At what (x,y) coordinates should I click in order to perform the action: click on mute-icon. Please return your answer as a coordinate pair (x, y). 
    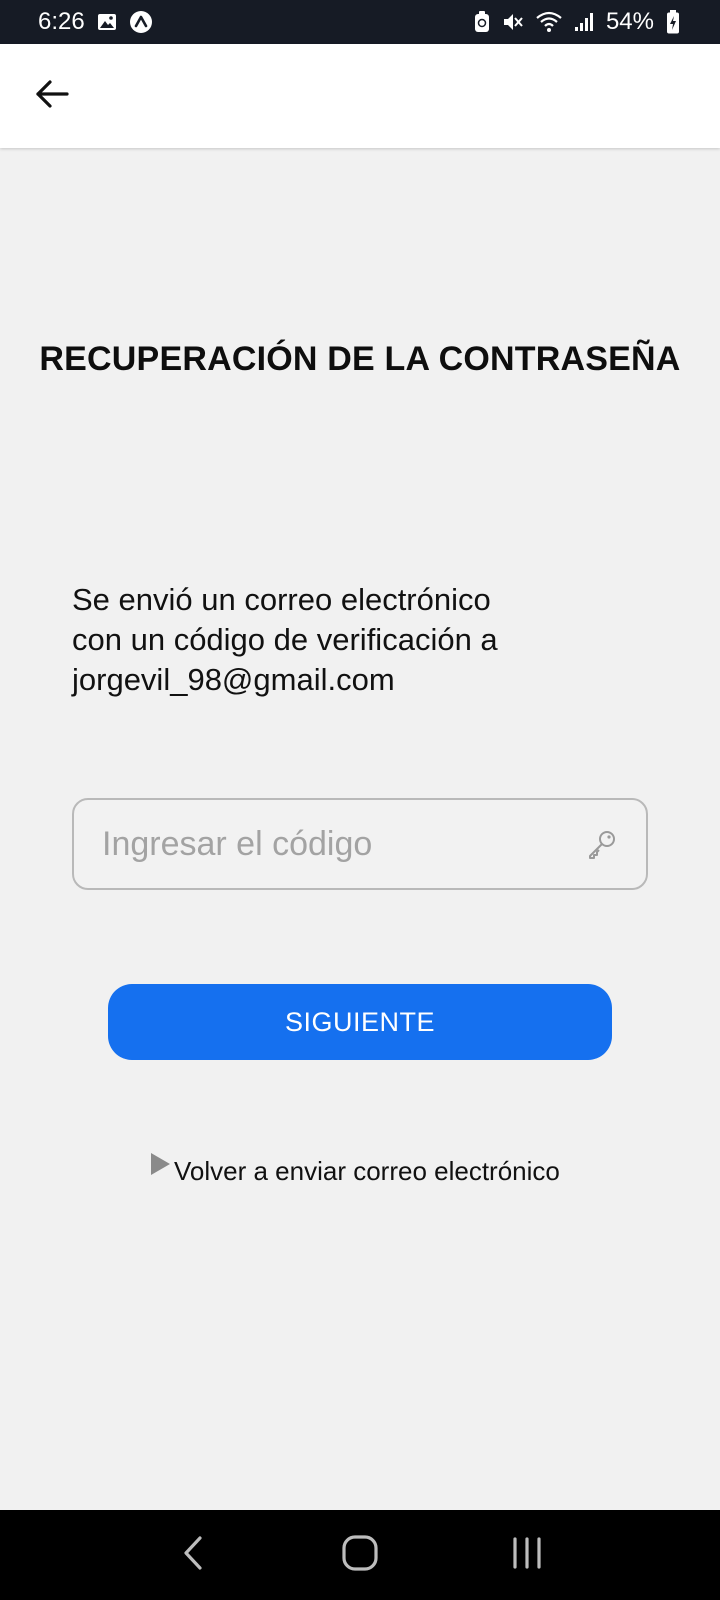
    Looking at the image, I should click on (513, 22).